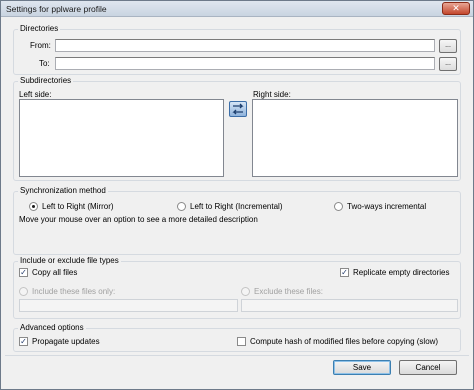 This screenshot has height=390, width=474. I want to click on replicate-empty-checkbox: ✓, so click(344, 272).